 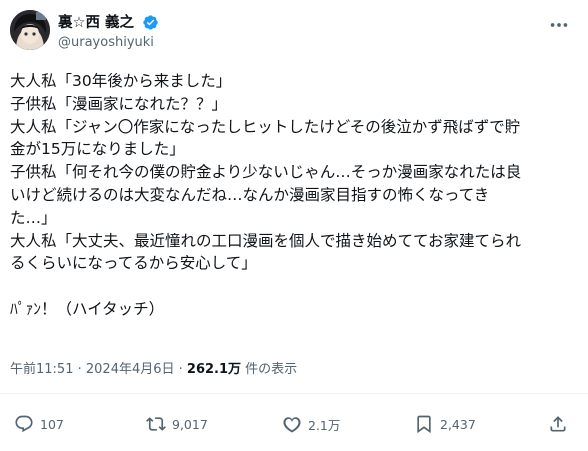 What do you see at coordinates (133, 263) in the screenshot?
I see `tweet-line: るくらいになってるから安心して」` at bounding box center [133, 263].